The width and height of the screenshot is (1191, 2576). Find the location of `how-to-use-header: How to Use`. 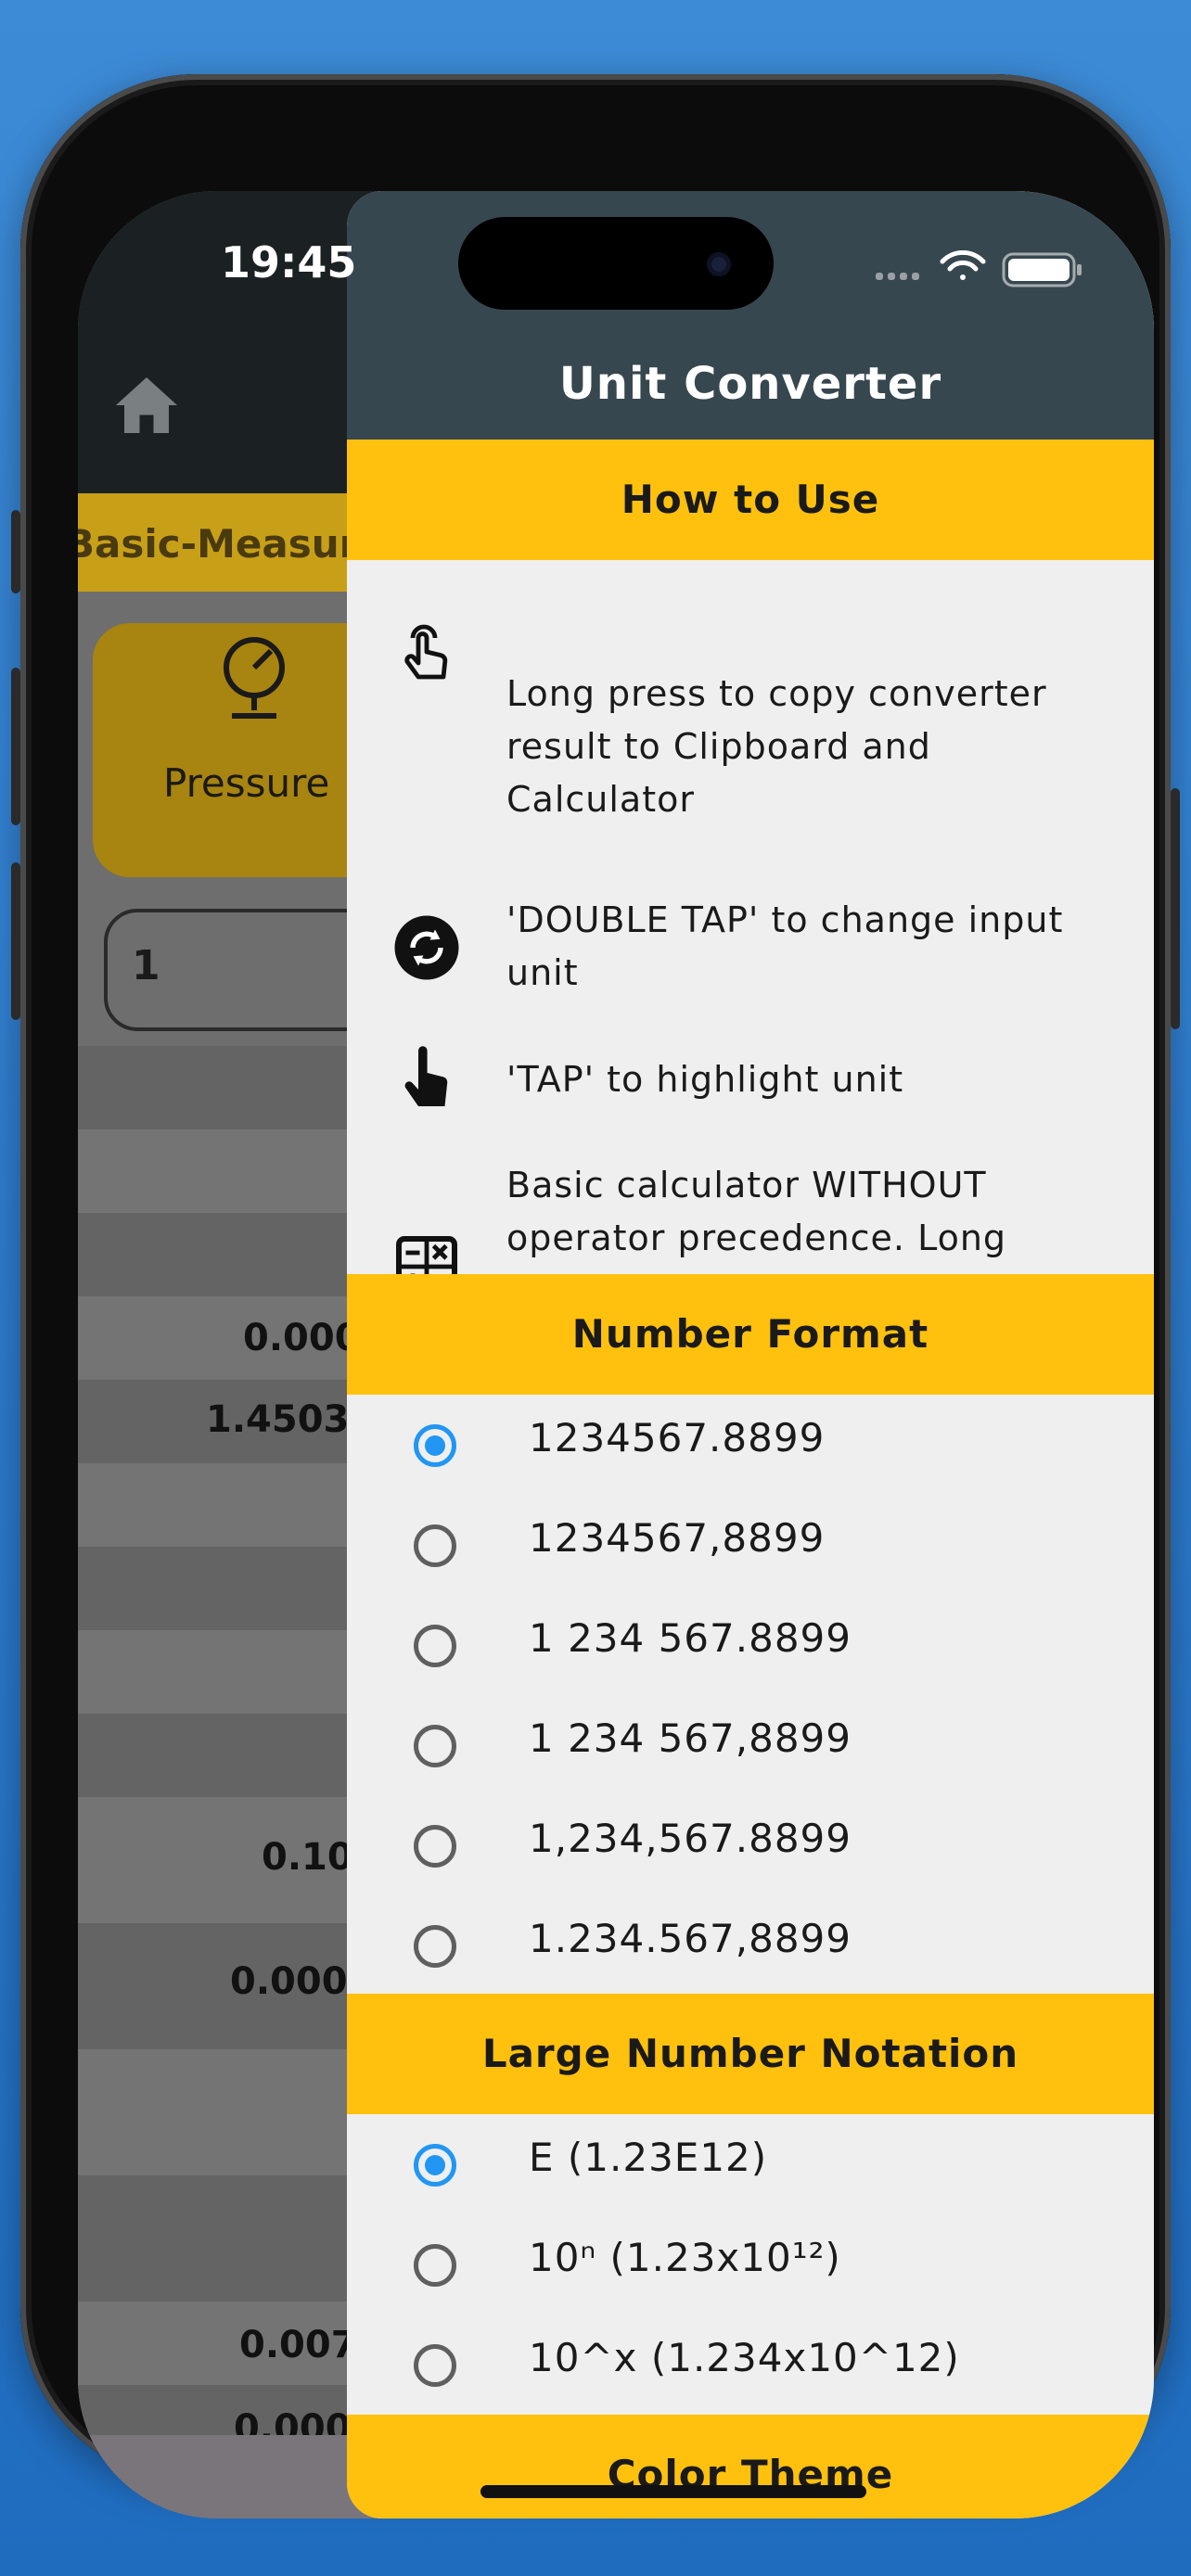

how-to-use-header: How to Use is located at coordinates (751, 500).